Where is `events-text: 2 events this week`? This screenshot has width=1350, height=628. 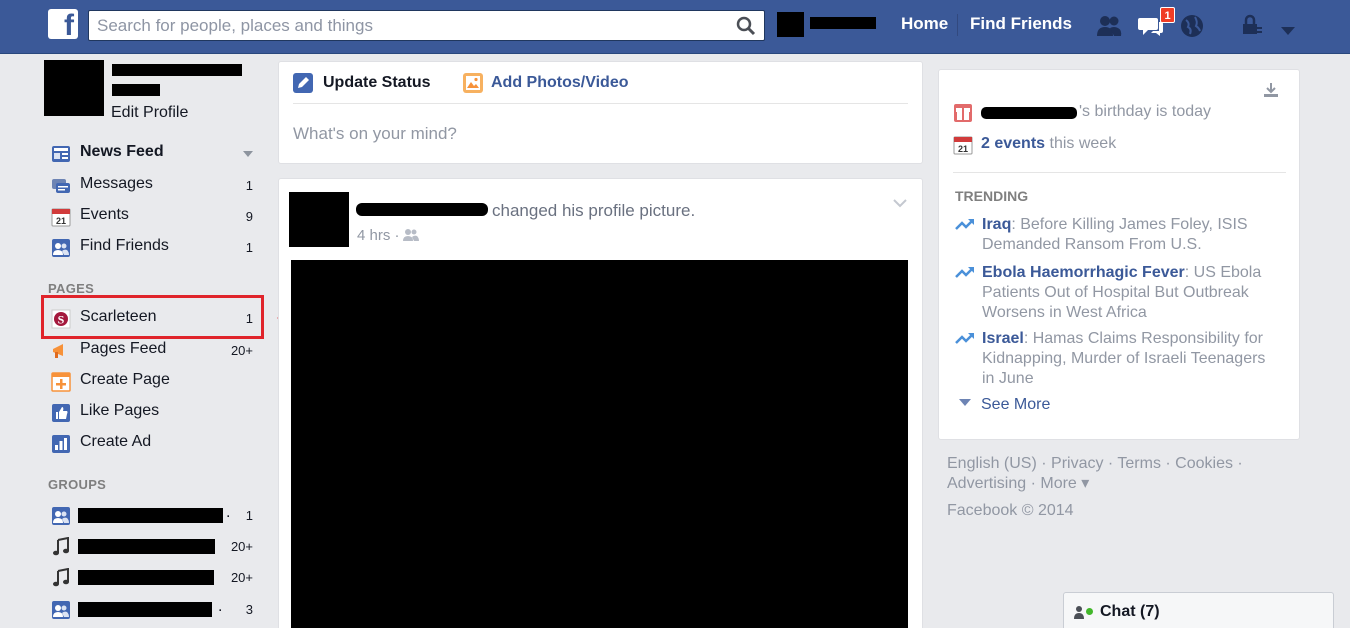 events-text: 2 events this week is located at coordinates (1048, 144).